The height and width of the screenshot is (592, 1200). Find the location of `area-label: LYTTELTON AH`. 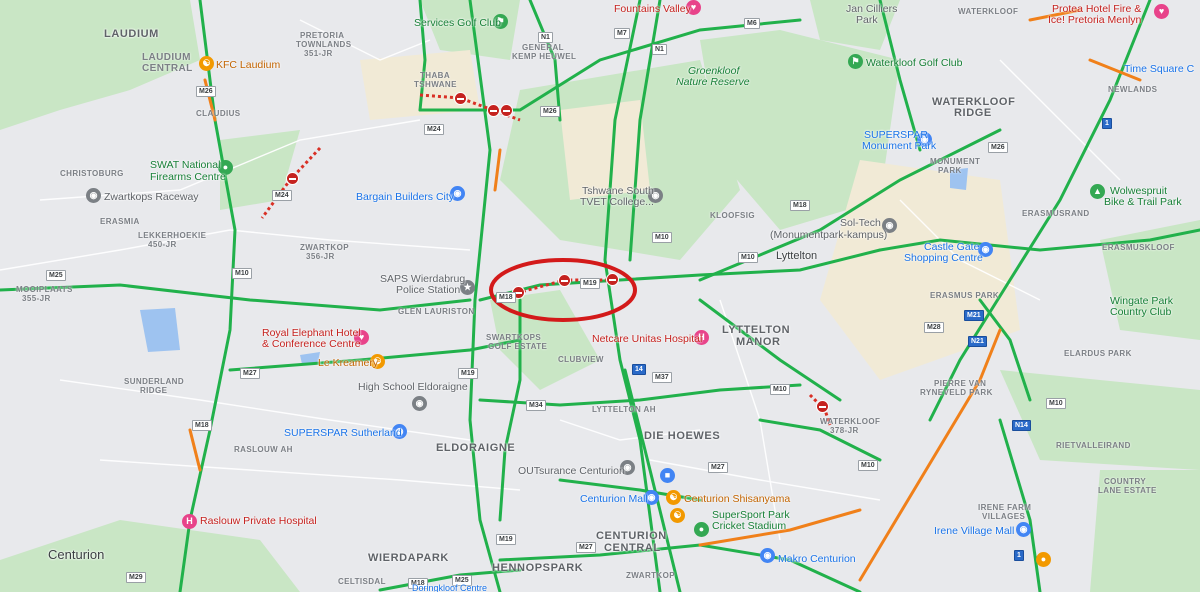

area-label: LYTTELTON AH is located at coordinates (624, 409).